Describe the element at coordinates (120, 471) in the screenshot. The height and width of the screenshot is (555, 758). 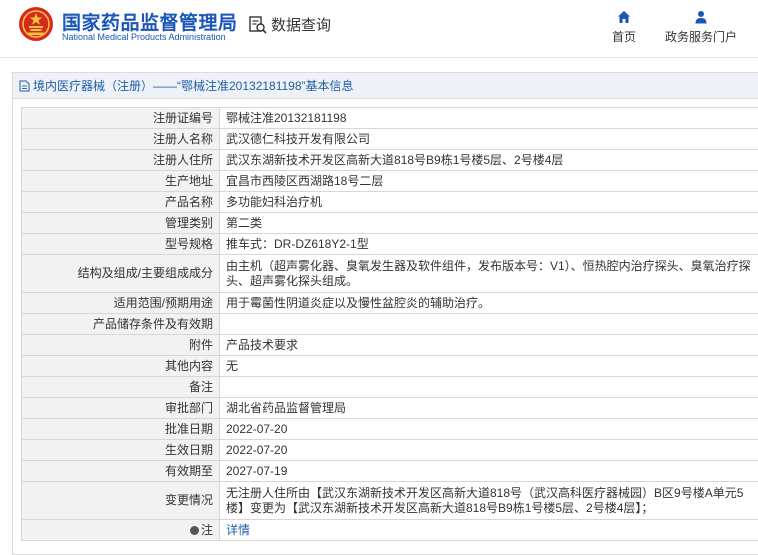
I see `row-label: 有效期至` at that location.